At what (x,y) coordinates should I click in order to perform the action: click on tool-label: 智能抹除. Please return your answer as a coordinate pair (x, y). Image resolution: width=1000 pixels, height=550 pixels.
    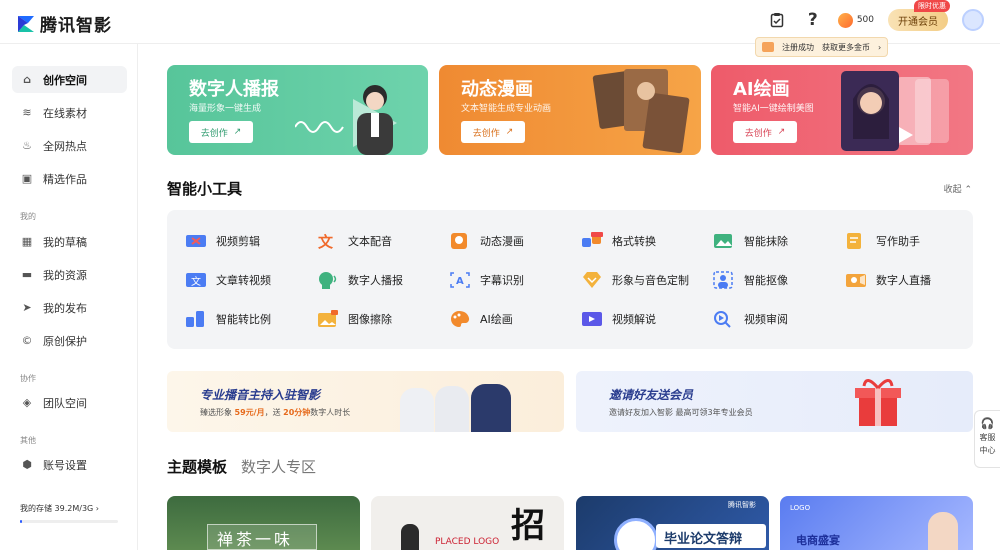
    Looking at the image, I should click on (766, 241).